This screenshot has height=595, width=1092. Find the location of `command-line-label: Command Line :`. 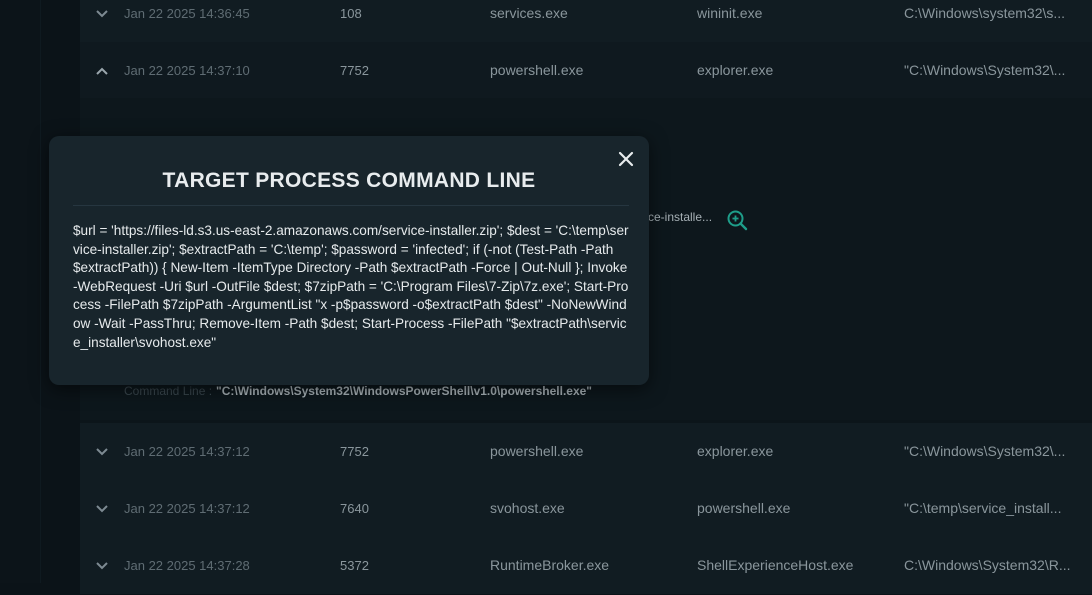

command-line-label: Command Line : is located at coordinates (168, 391).